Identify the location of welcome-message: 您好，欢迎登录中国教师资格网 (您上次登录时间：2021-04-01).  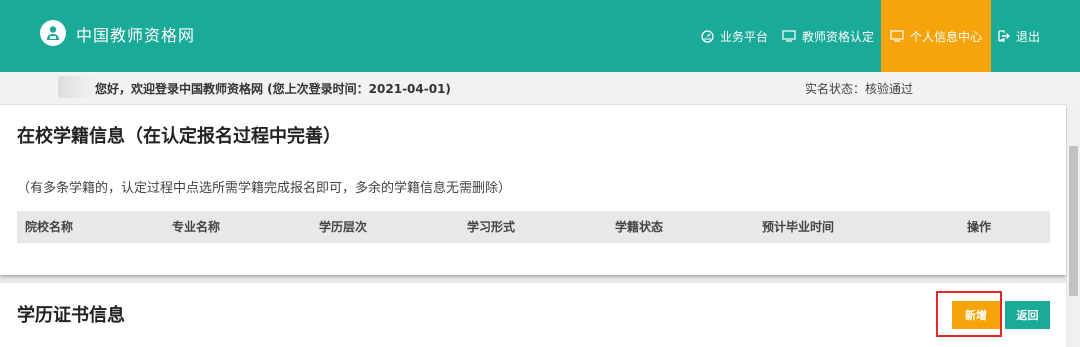
(273, 89).